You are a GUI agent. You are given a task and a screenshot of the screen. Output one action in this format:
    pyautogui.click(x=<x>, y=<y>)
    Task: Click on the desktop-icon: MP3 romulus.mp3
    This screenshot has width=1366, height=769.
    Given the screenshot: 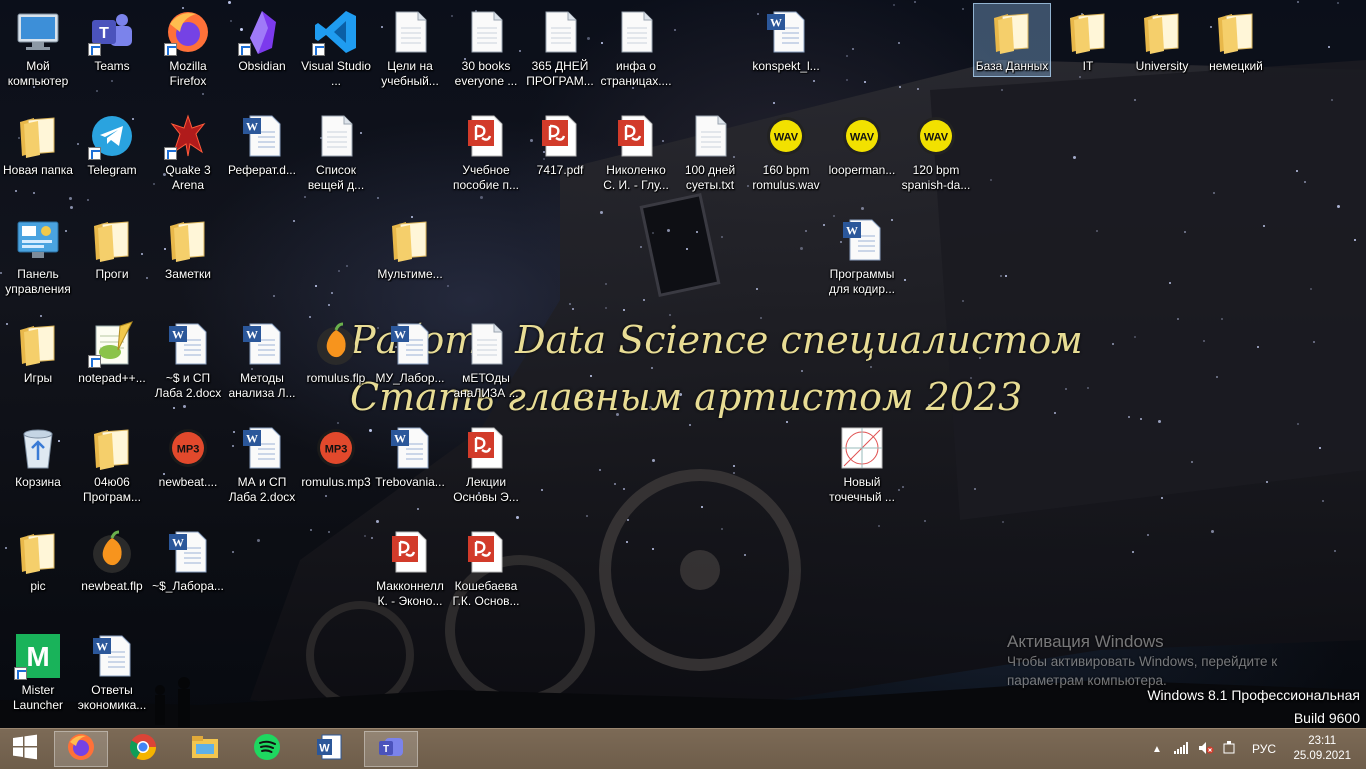 What is the action you would take?
    pyautogui.click(x=336, y=470)
    